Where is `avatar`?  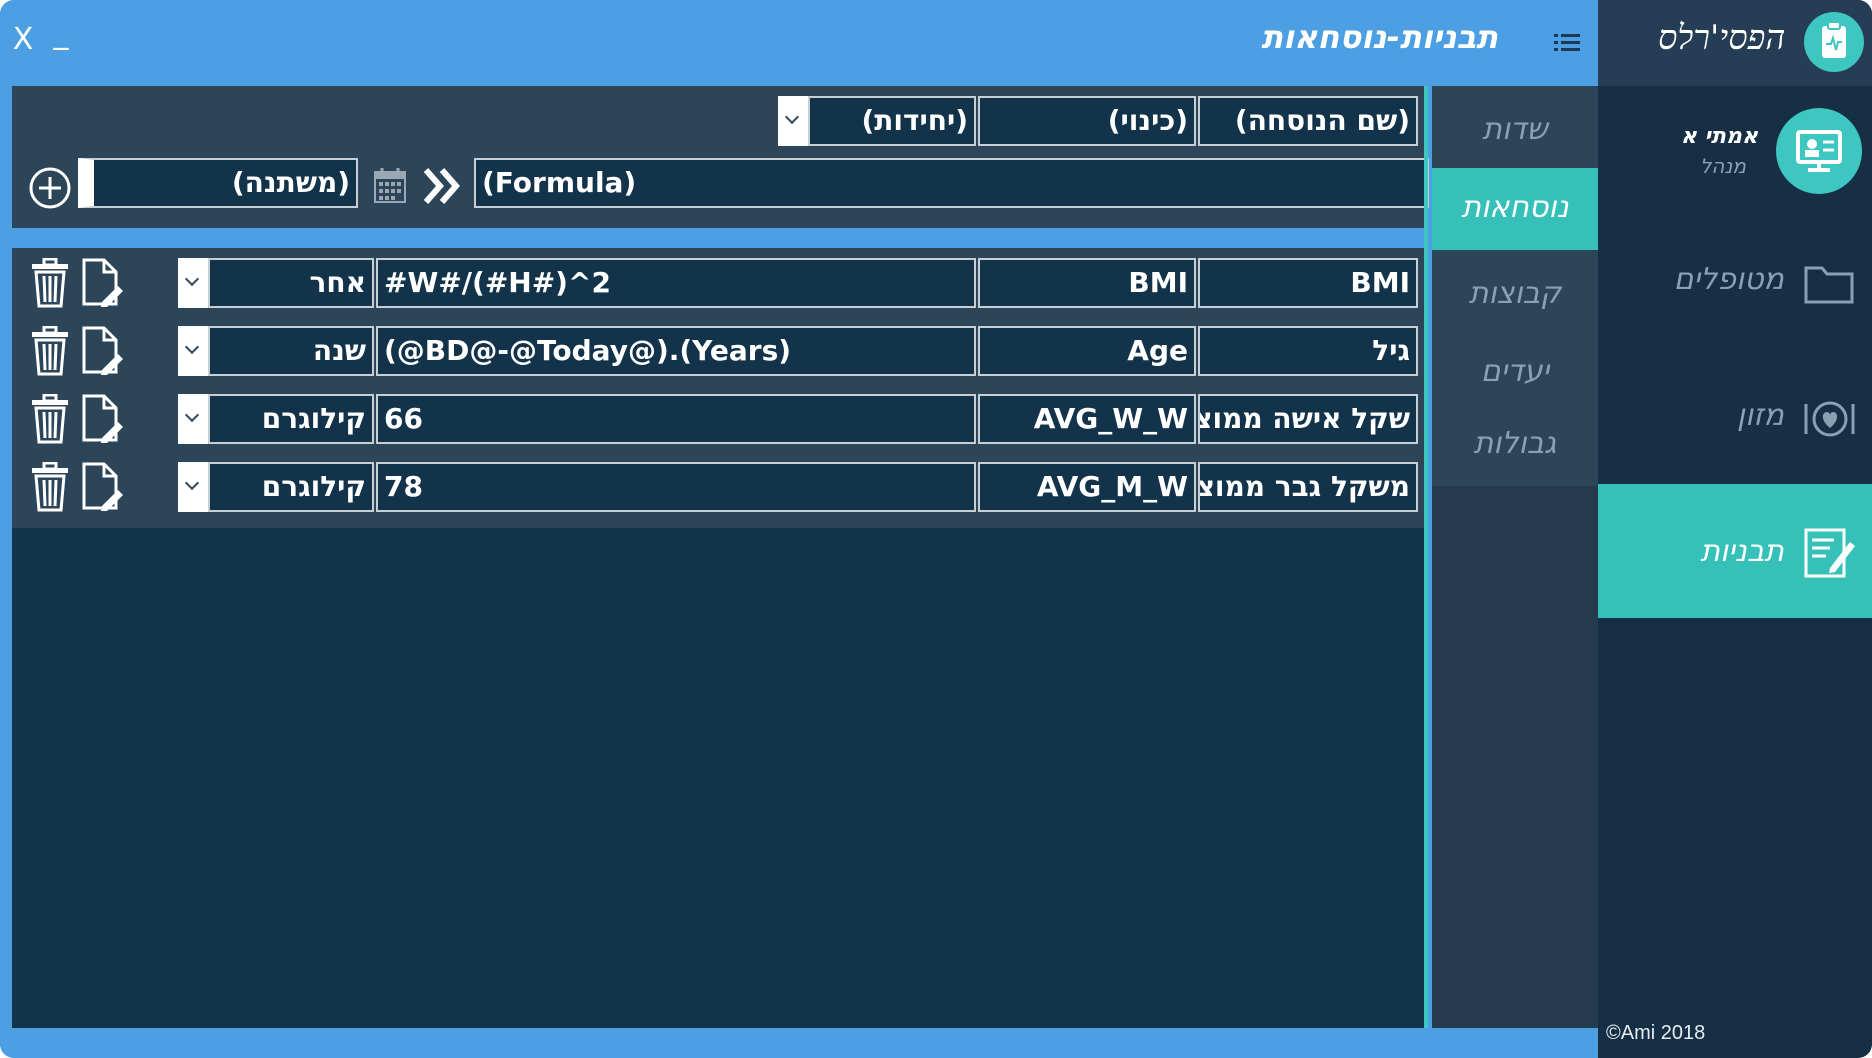 avatar is located at coordinates (1819, 151).